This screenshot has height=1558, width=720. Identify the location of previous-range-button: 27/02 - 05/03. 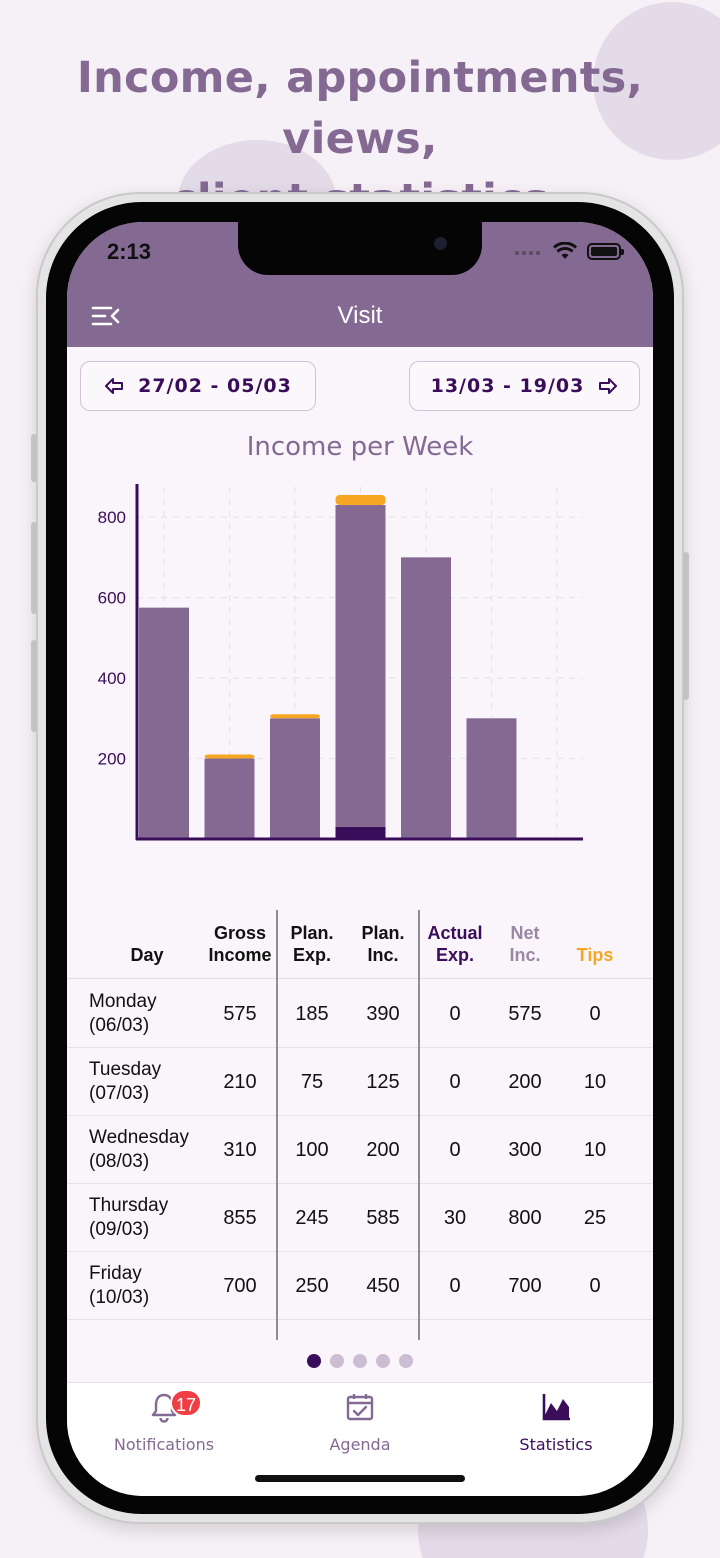
(198, 386).